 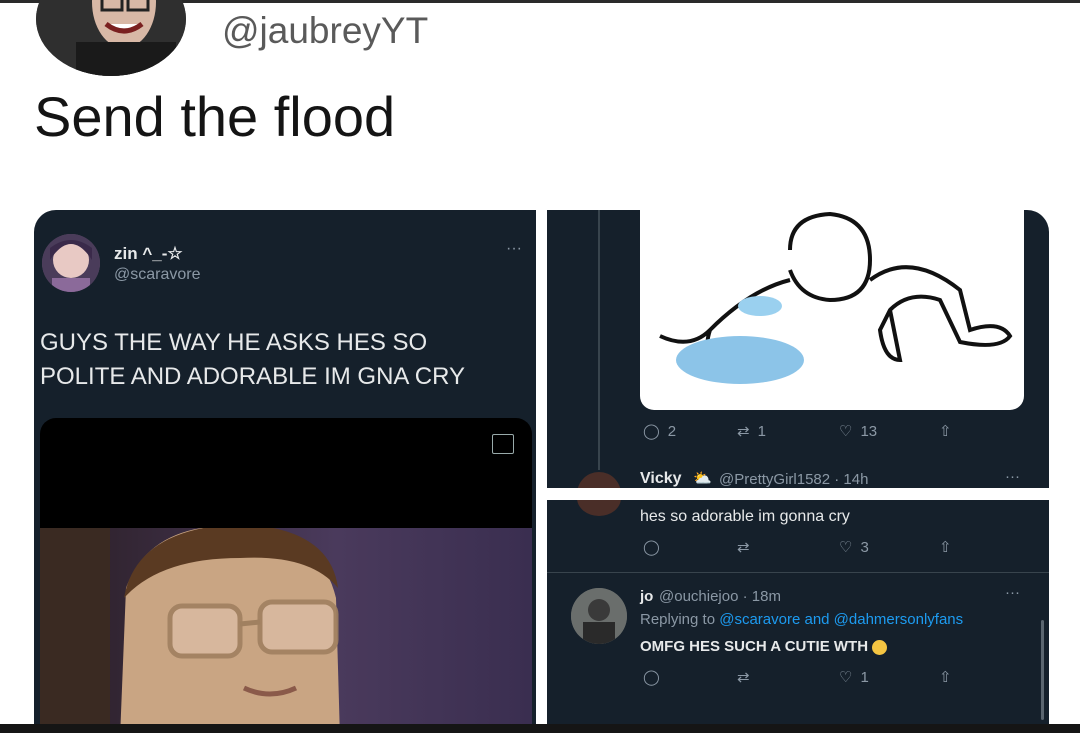 What do you see at coordinates (661, 479) in the screenshot?
I see `reply-name: Vicky` at bounding box center [661, 479].